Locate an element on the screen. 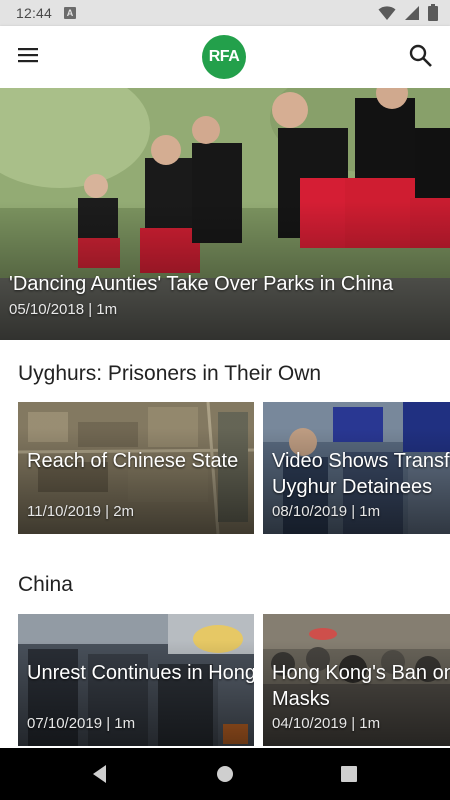  card-title: Hong Kong's Ban on Masks is located at coordinates (361, 686).